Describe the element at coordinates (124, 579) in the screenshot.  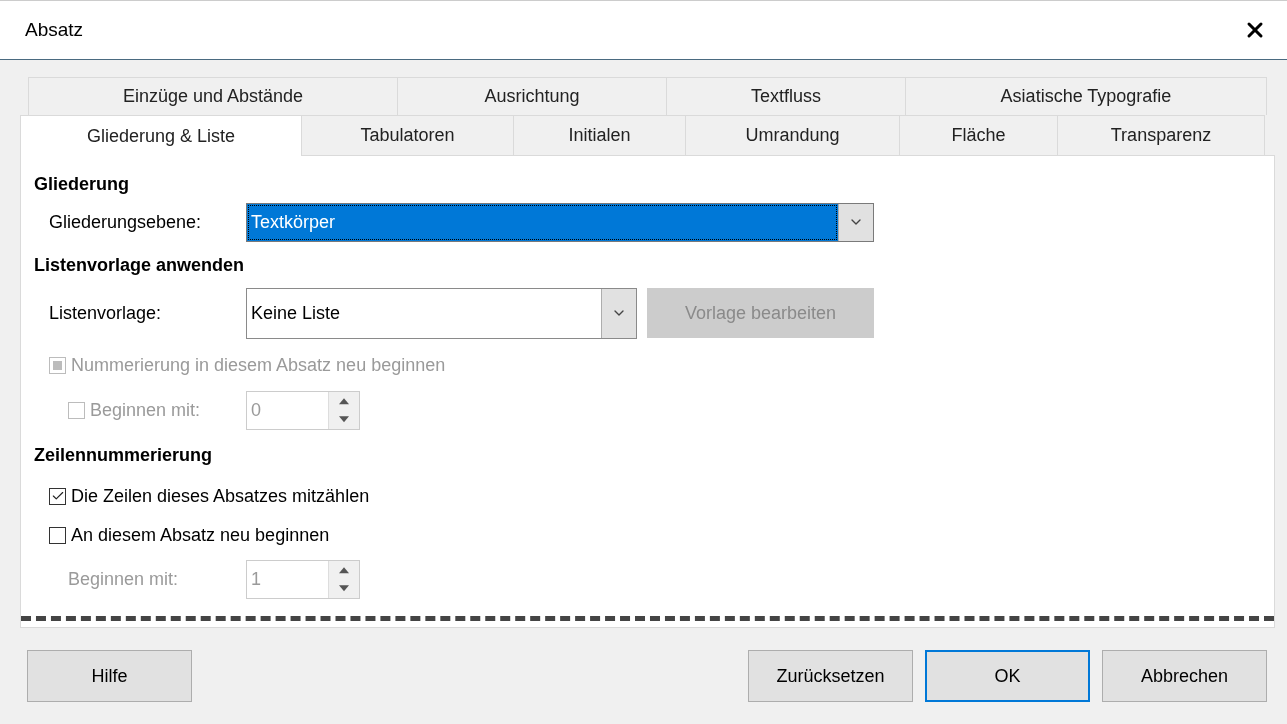
I see `field-label: Beginnen mit:` at that location.